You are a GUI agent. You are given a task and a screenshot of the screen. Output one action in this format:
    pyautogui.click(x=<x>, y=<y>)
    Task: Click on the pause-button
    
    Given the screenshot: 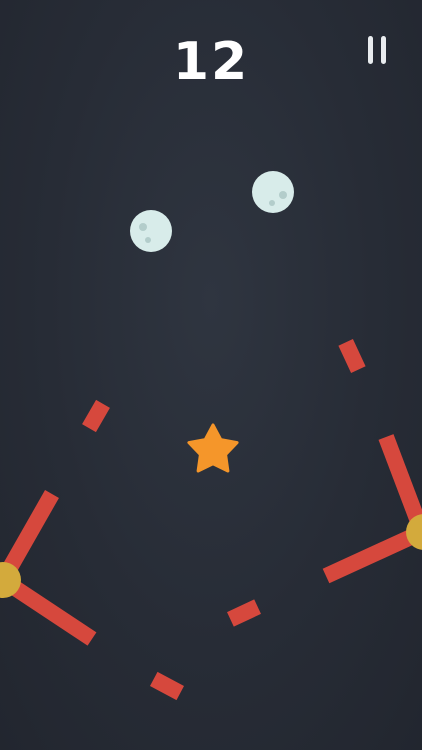 What is the action you would take?
    pyautogui.click(x=379, y=51)
    